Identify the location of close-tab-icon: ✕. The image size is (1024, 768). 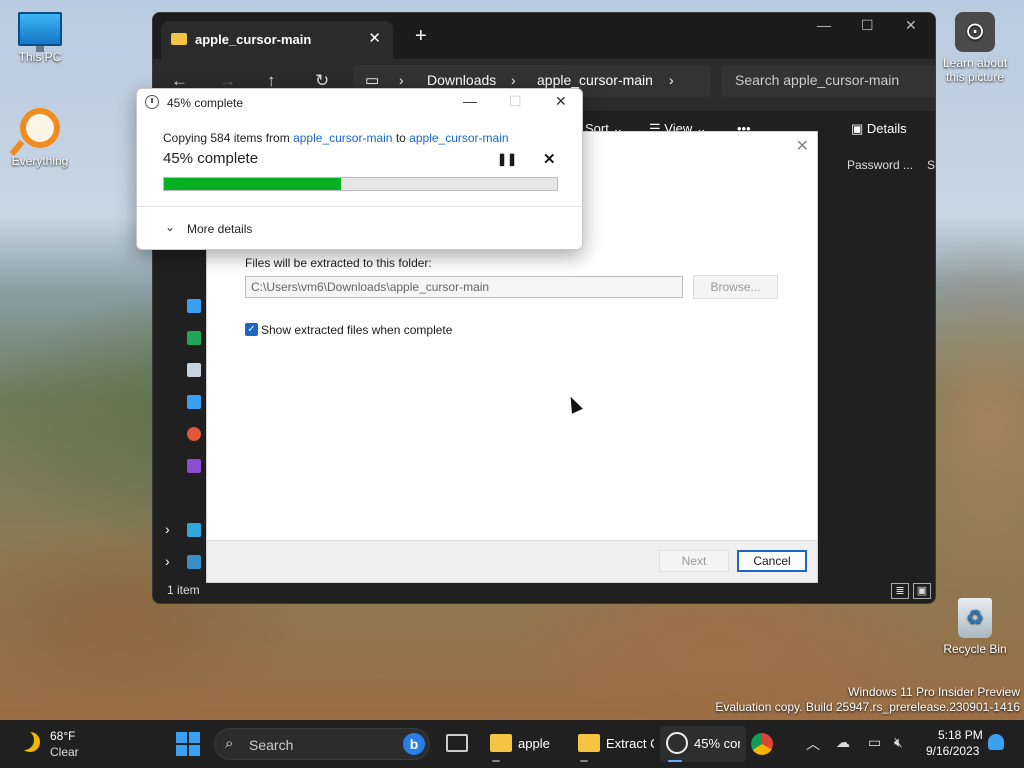
(374, 38).